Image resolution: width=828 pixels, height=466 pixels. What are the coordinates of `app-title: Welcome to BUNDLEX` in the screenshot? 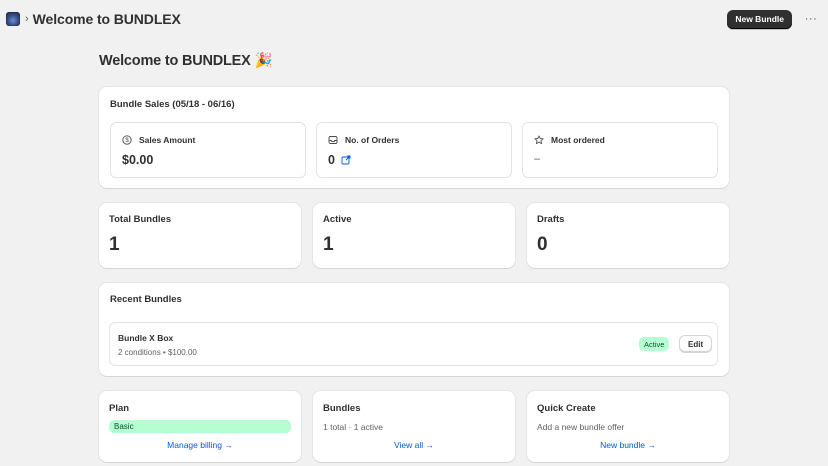 It's located at (106, 19).